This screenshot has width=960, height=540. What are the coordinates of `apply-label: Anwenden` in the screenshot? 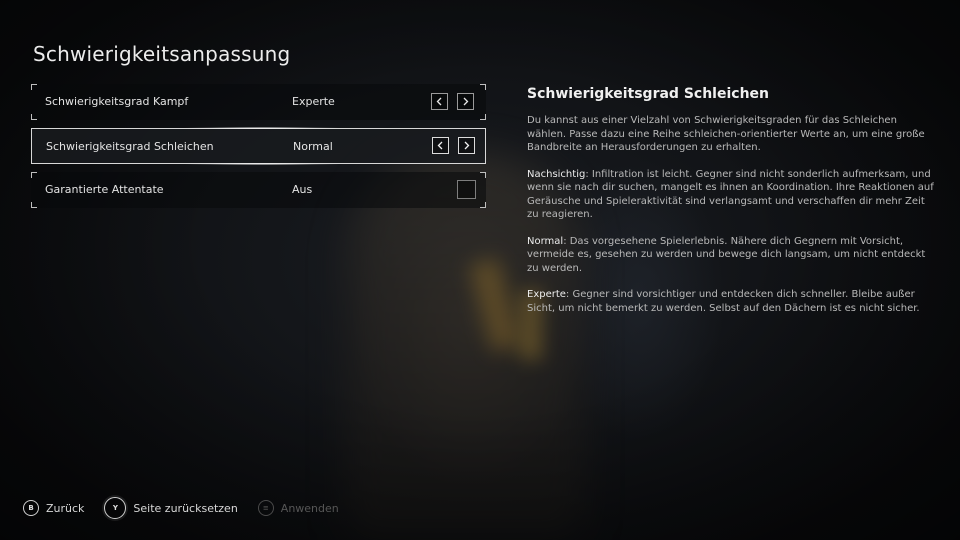 It's located at (309, 508).